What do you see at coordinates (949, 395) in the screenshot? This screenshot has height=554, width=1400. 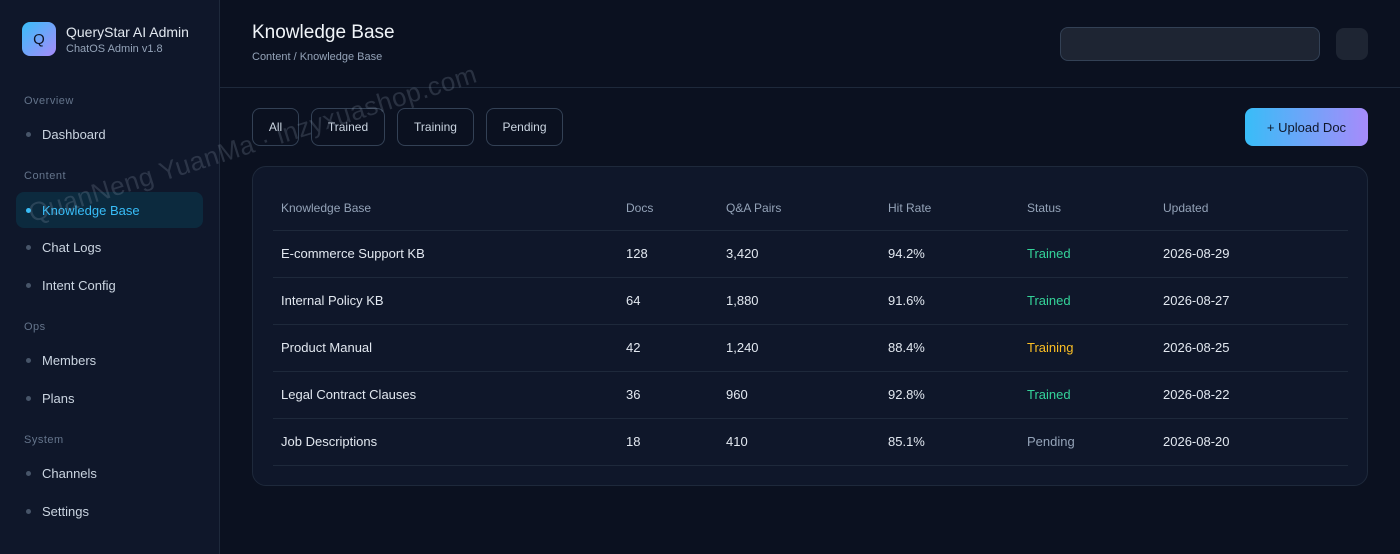 I see `cell-hit-rate: 92.8%` at bounding box center [949, 395].